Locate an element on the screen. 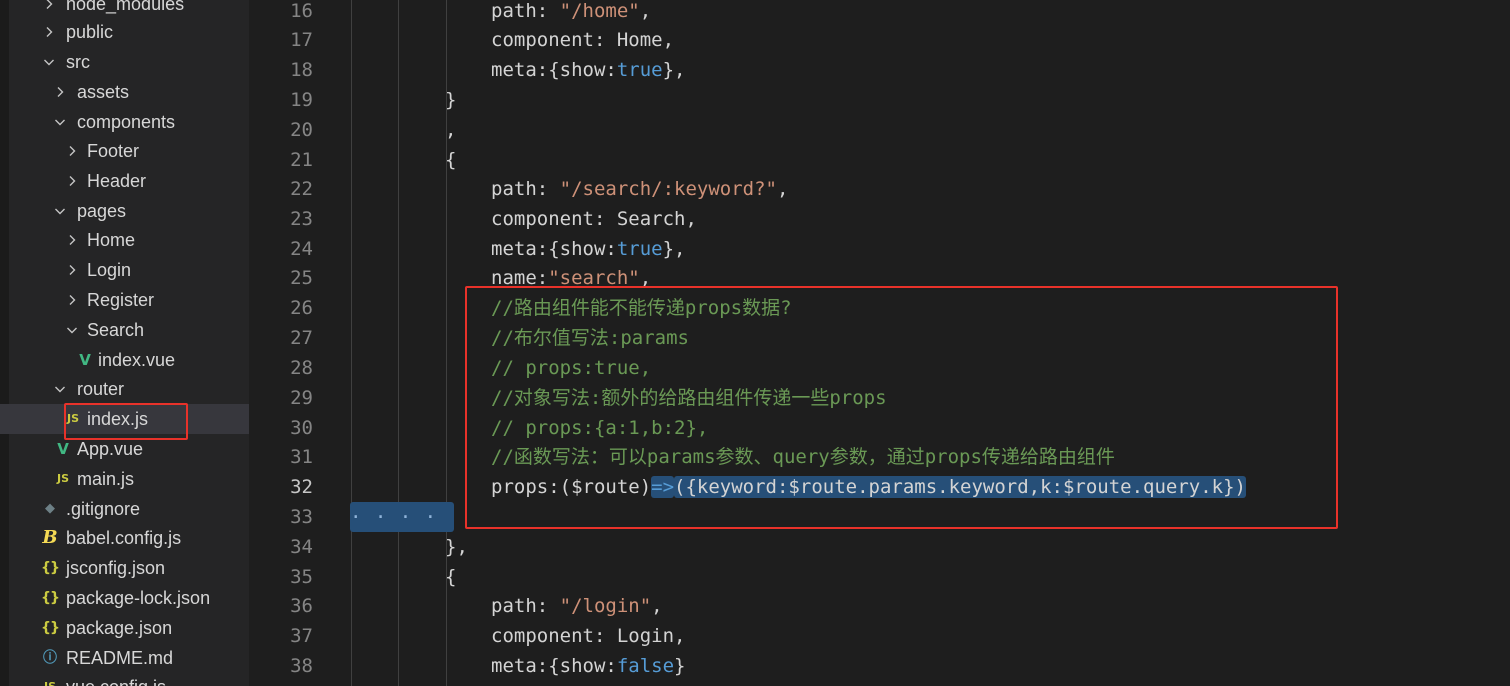 The width and height of the screenshot is (1510, 686). line-number: 36 is located at coordinates (301, 606).